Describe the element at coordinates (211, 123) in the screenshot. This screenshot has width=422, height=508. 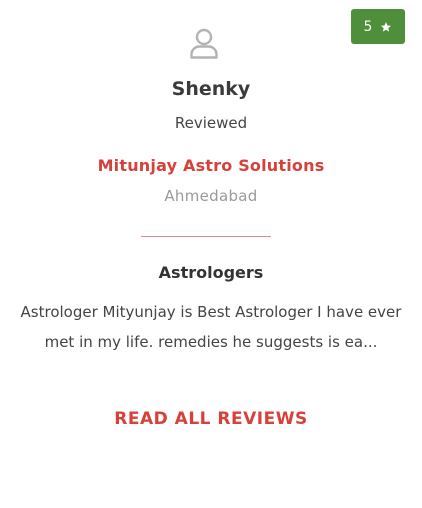
I see `reviewed-label: Reviewed` at that location.